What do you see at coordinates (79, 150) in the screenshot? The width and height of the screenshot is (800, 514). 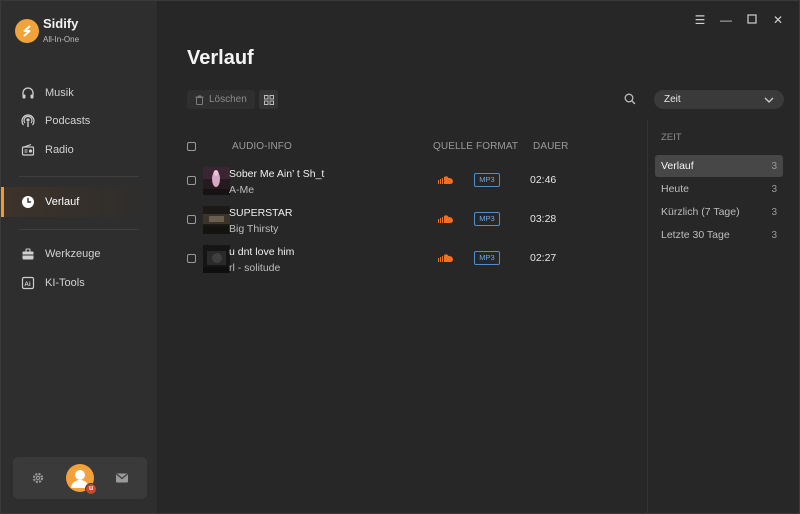 I see `sidebar-item-radio: Radio` at bounding box center [79, 150].